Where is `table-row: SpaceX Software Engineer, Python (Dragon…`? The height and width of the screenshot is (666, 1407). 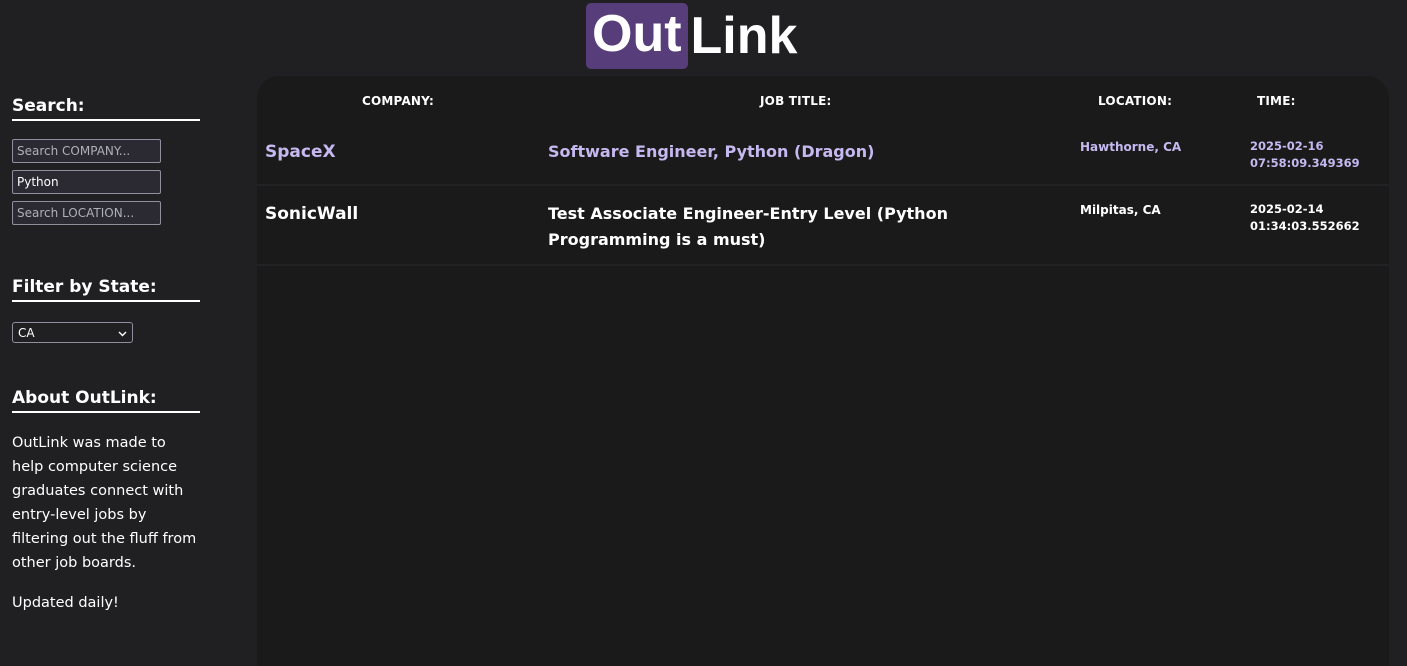 table-row: SpaceX Software Engineer, Python (Dragon… is located at coordinates (823, 154).